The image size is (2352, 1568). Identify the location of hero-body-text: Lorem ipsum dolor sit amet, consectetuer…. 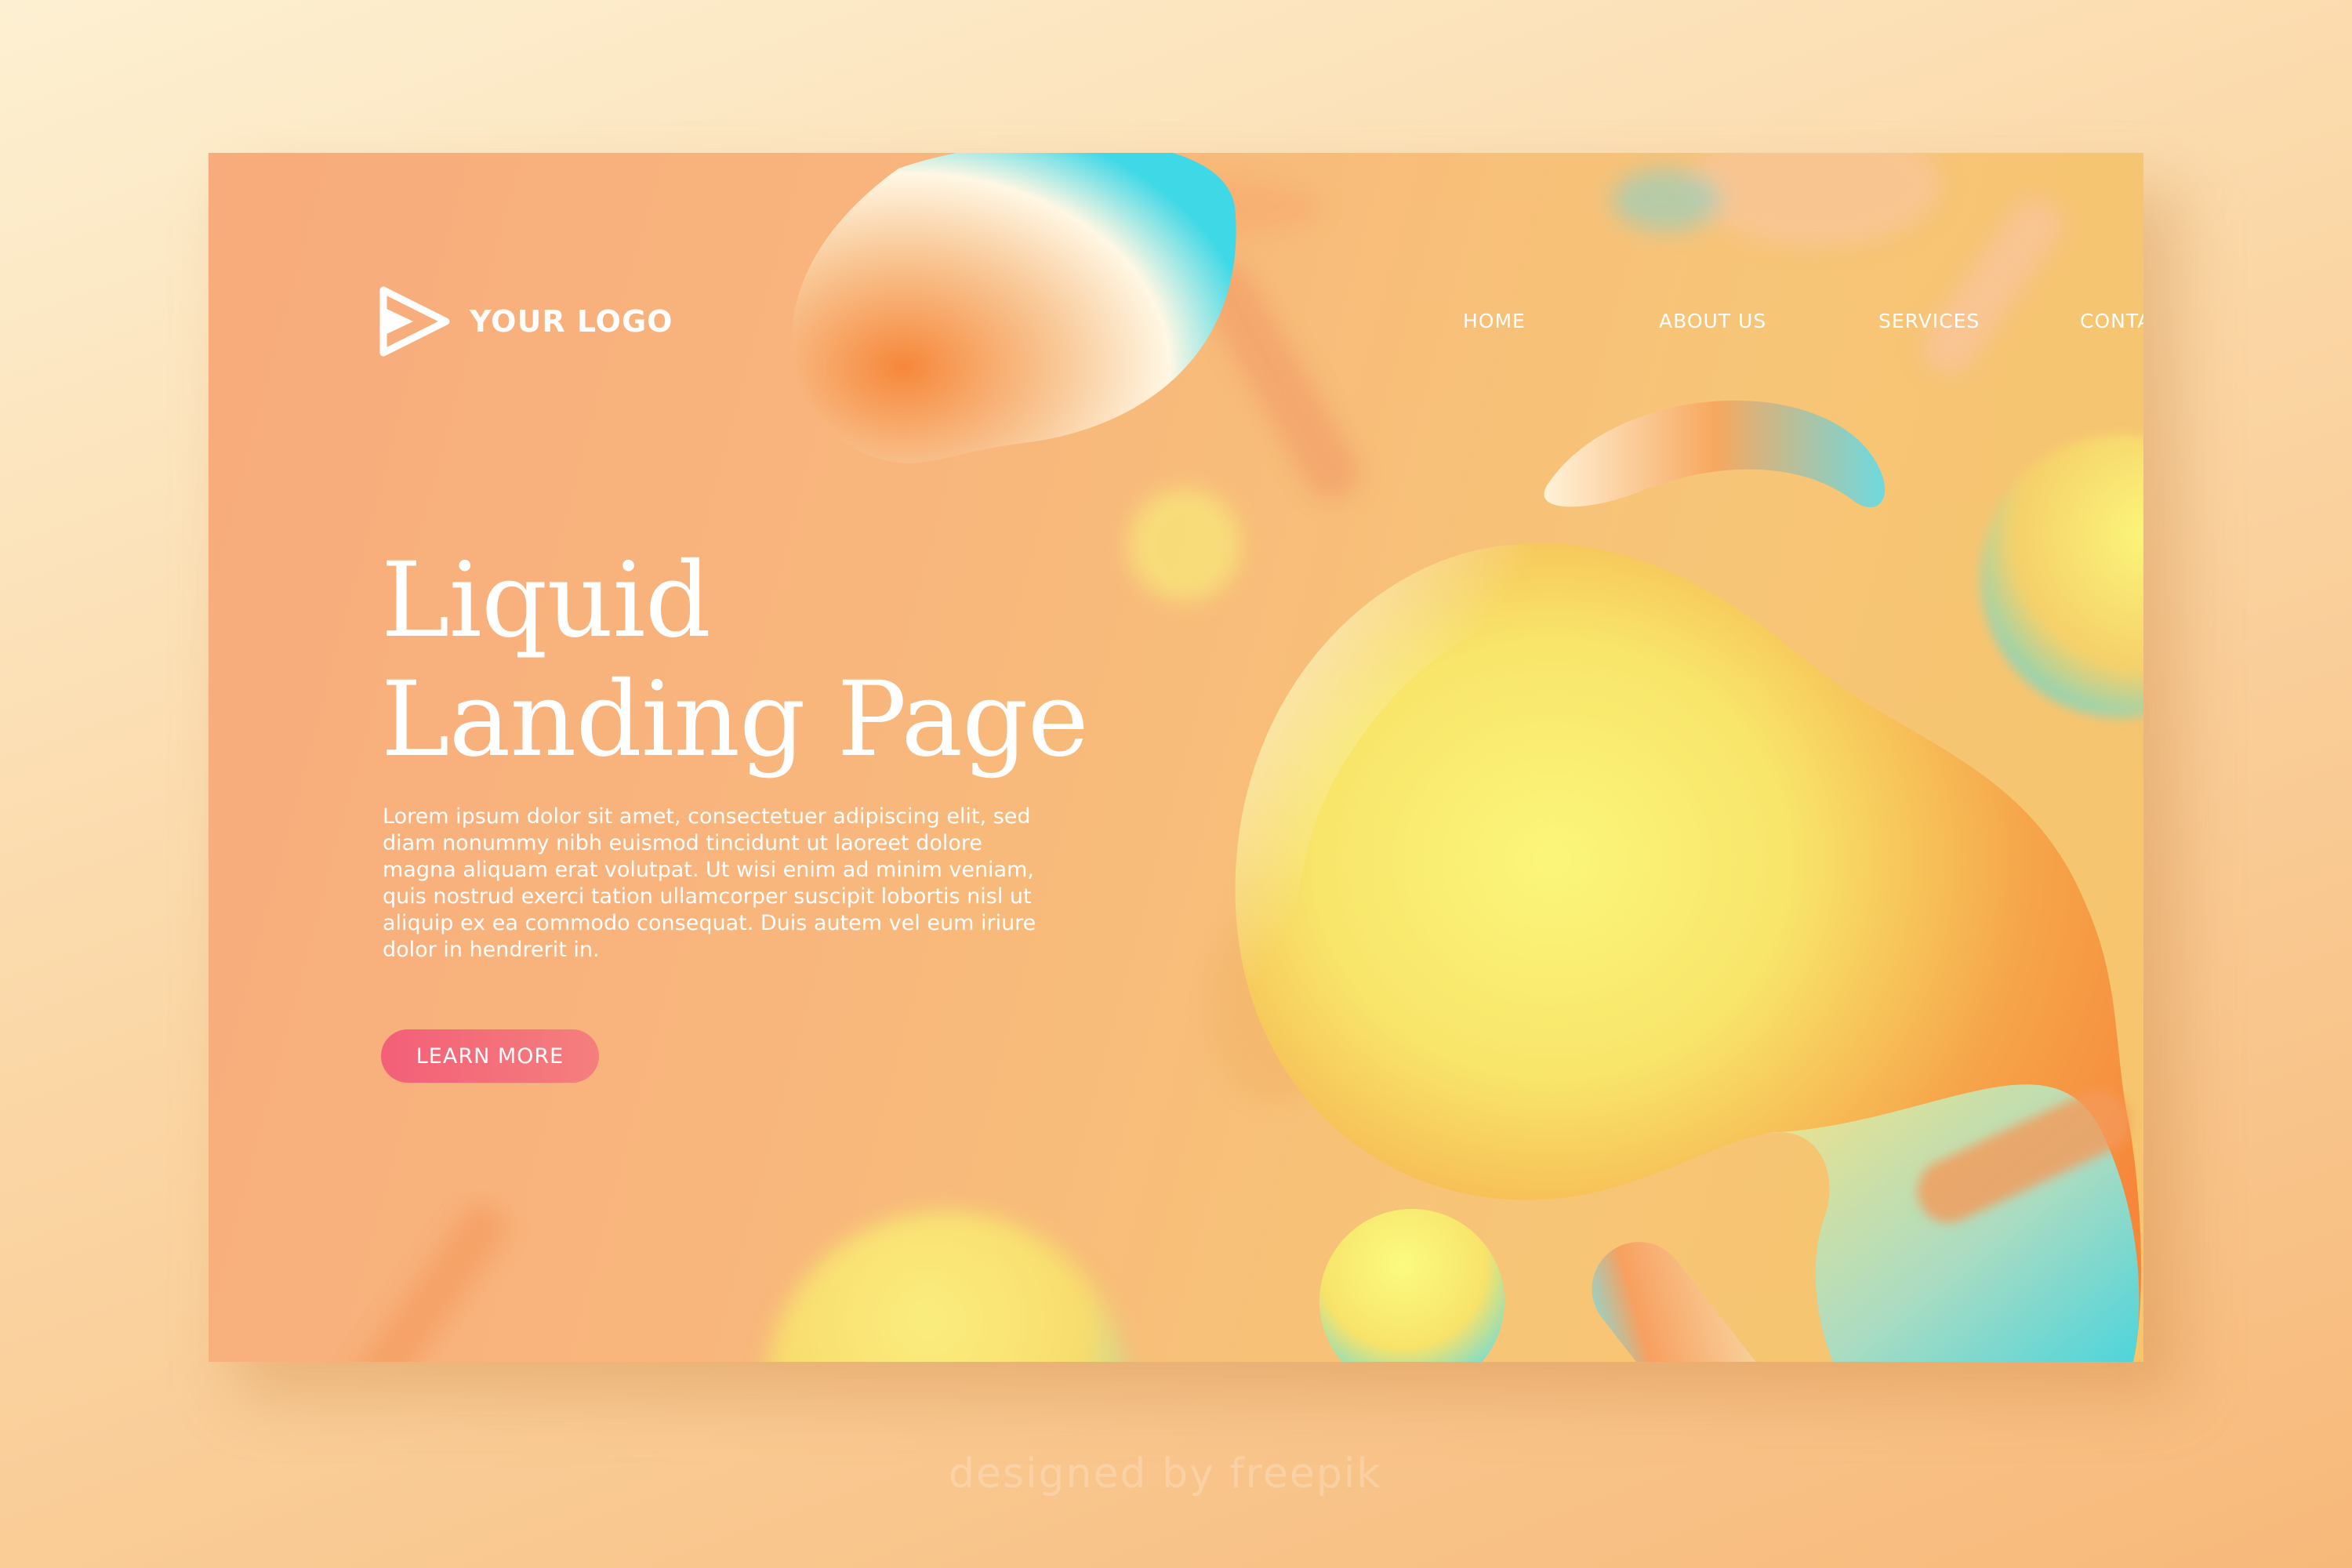
(709, 883).